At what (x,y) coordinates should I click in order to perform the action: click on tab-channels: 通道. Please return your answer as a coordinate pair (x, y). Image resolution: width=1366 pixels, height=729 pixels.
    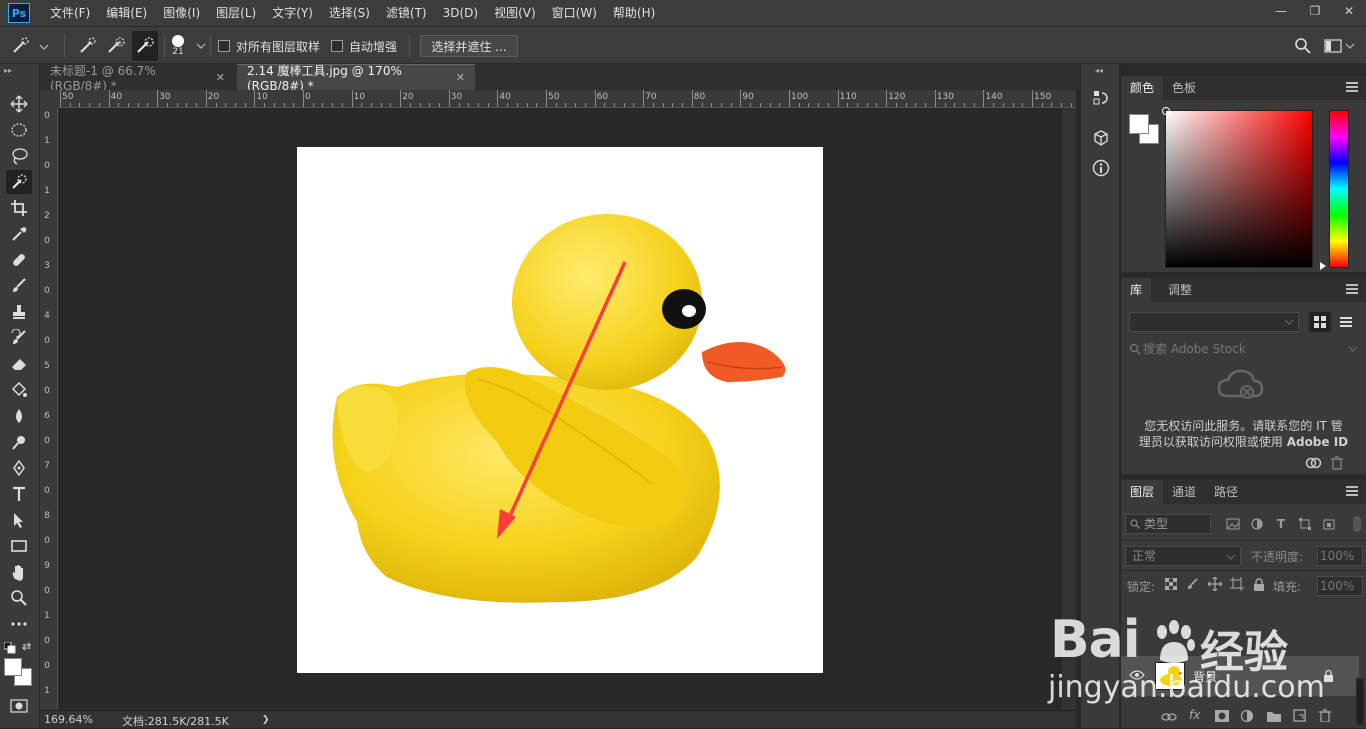
    Looking at the image, I should click on (1184, 492).